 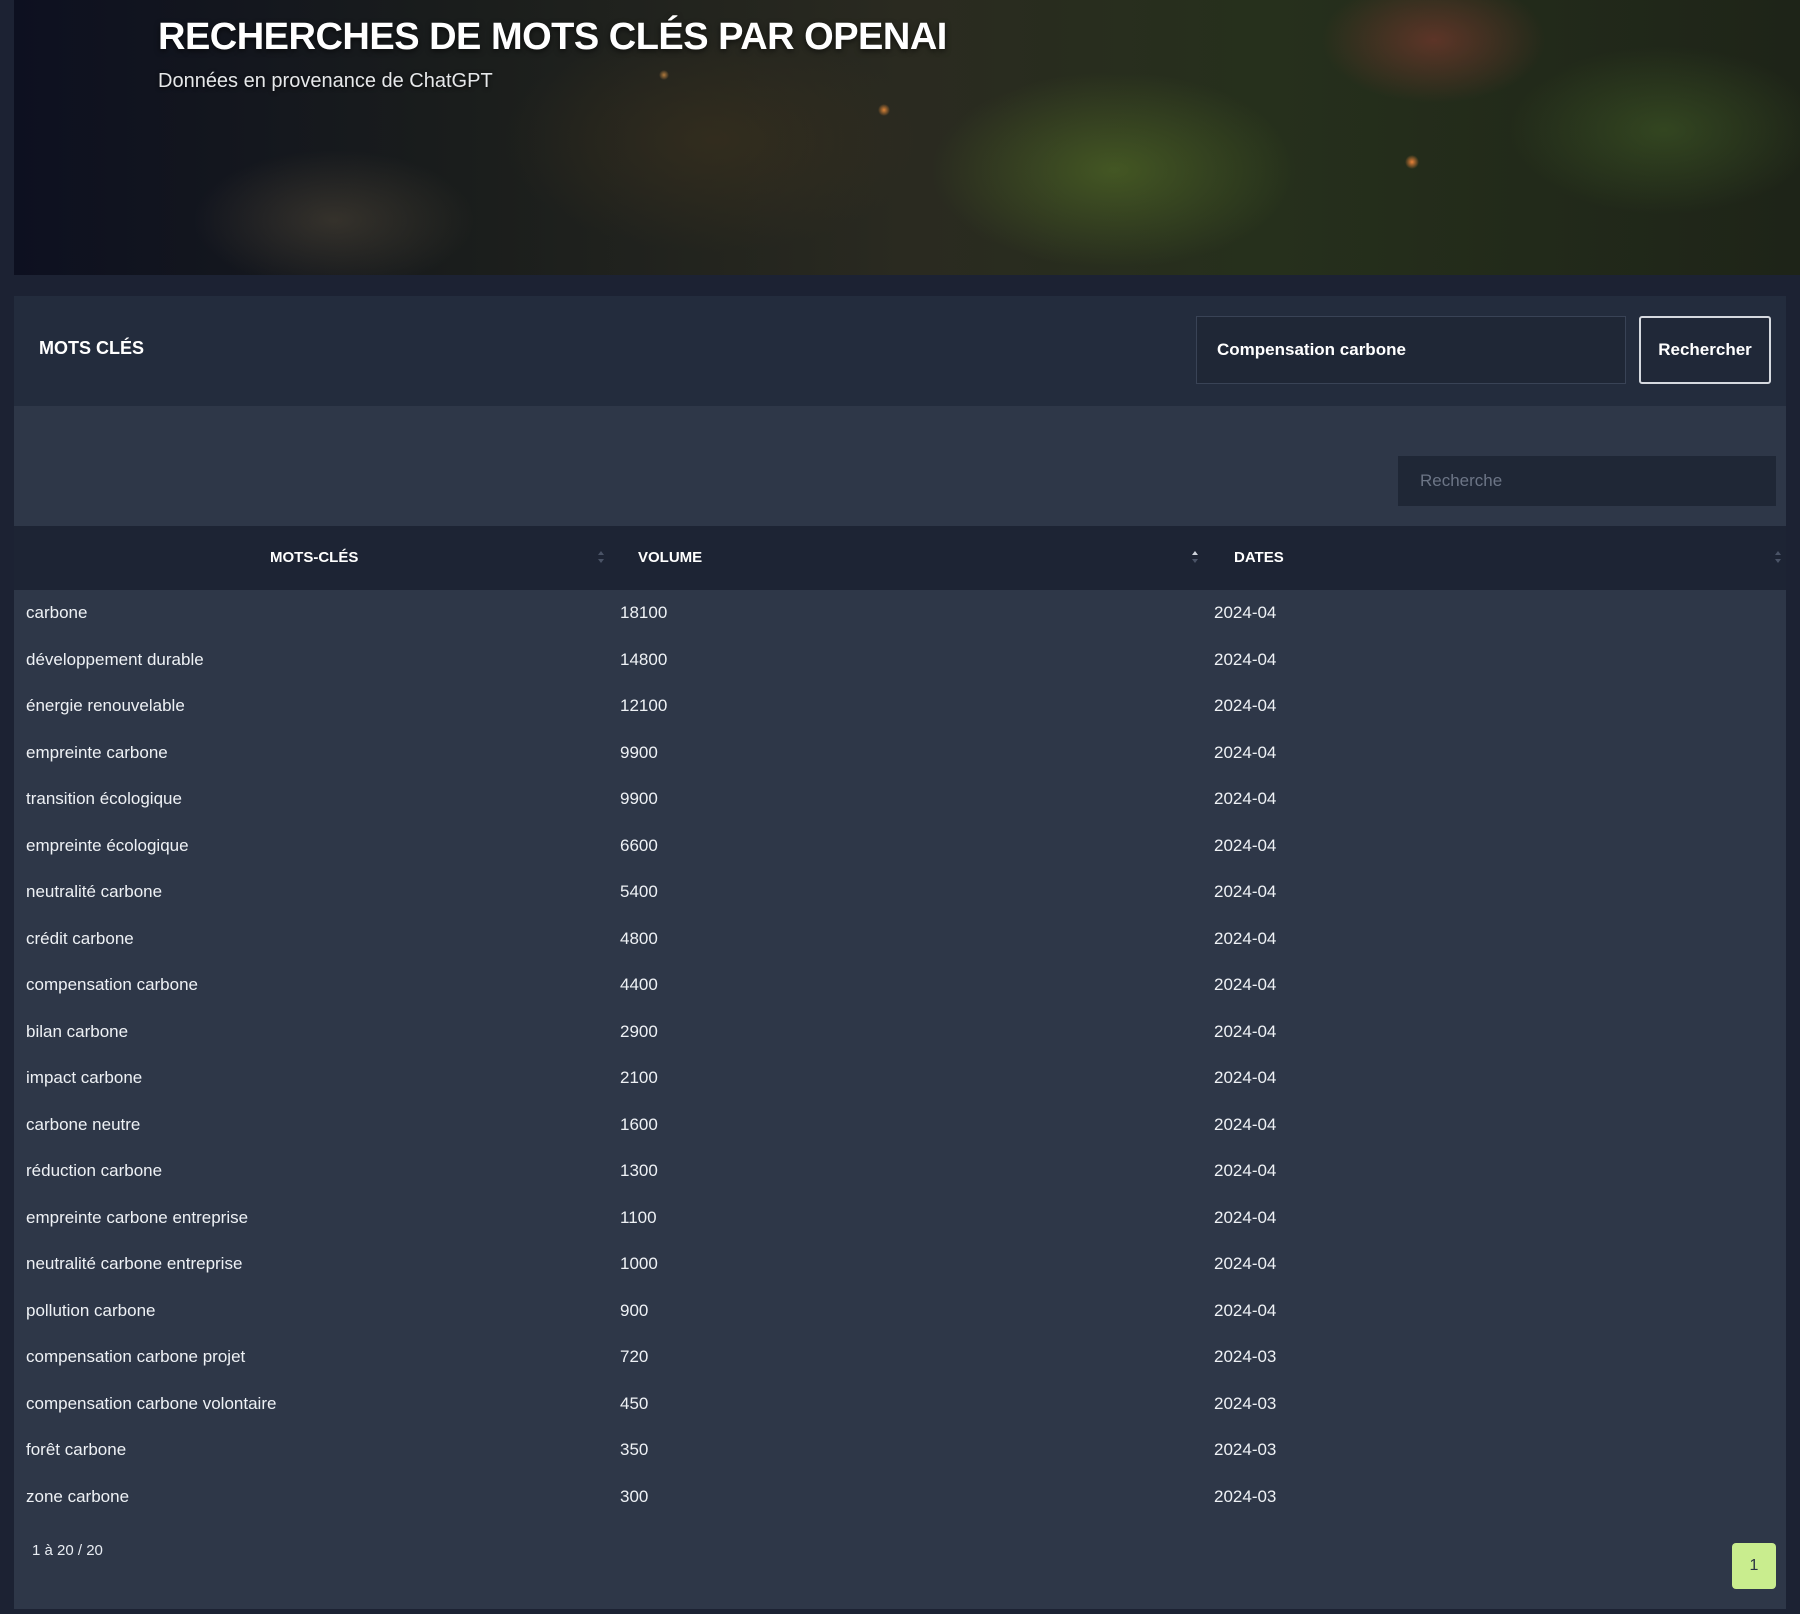 What do you see at coordinates (644, 612) in the screenshot?
I see `volume-cell: 18100` at bounding box center [644, 612].